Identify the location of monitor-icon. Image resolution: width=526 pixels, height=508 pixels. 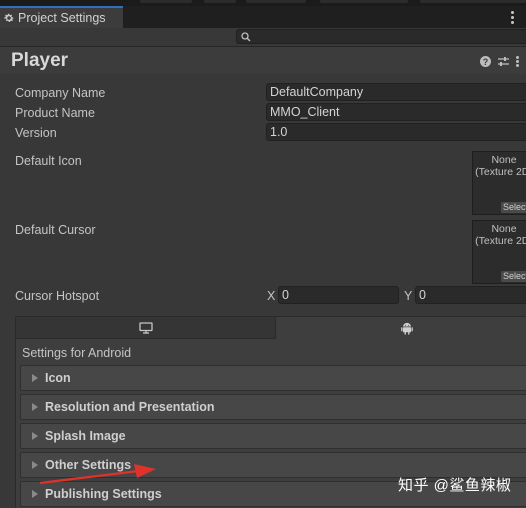
(145, 327).